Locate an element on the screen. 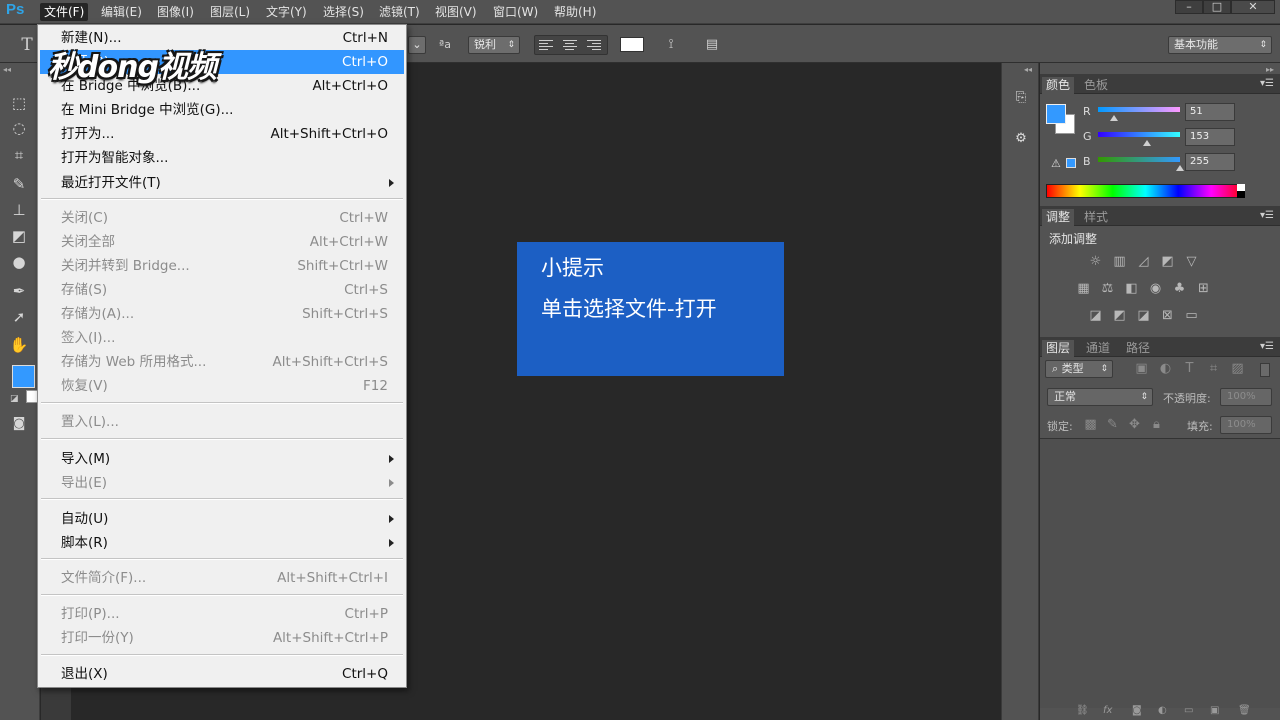  hand-tool-icon: ✋ is located at coordinates (19, 345).